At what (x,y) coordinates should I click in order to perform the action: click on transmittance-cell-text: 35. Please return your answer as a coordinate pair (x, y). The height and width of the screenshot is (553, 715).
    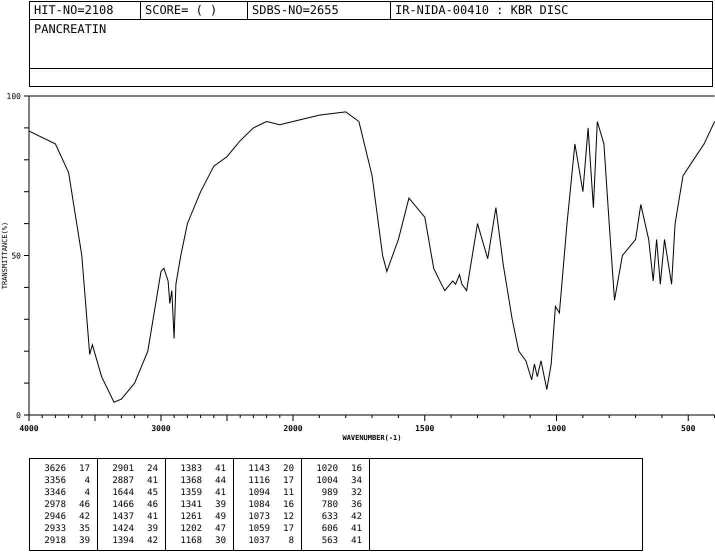
    Looking at the image, I should click on (84, 529).